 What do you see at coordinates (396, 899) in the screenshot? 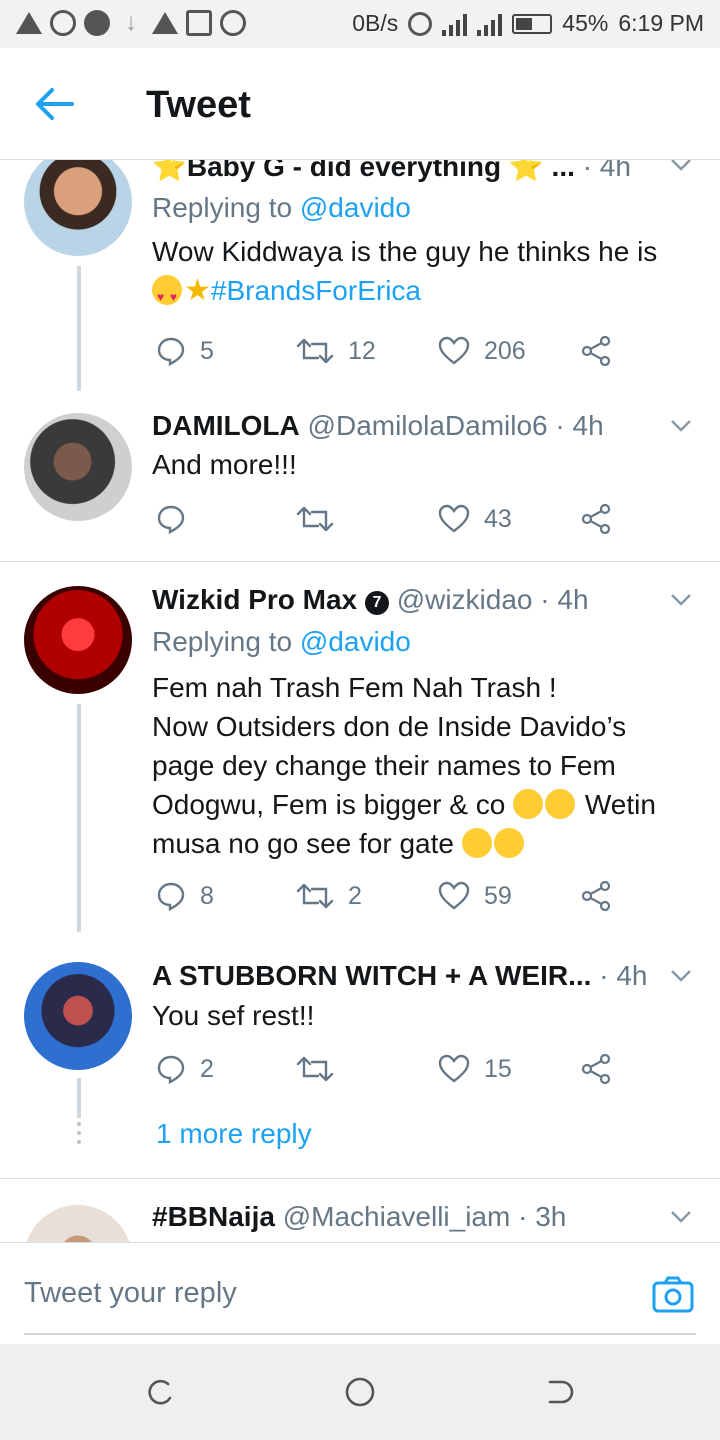
I see `tweet-actions: 8 2 59` at bounding box center [396, 899].